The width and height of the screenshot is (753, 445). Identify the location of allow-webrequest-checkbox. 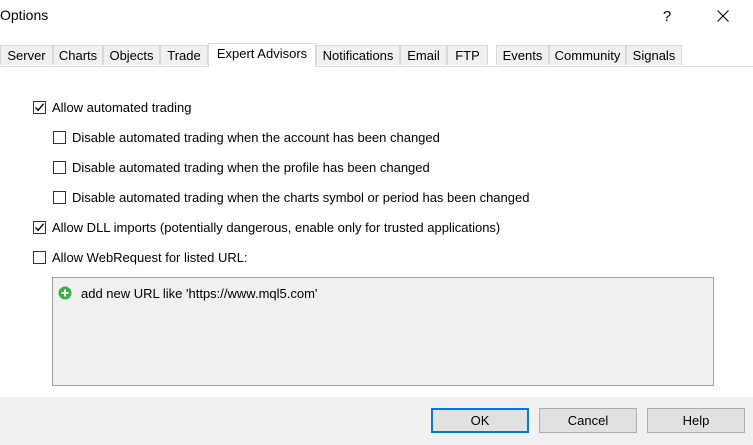
(39, 257).